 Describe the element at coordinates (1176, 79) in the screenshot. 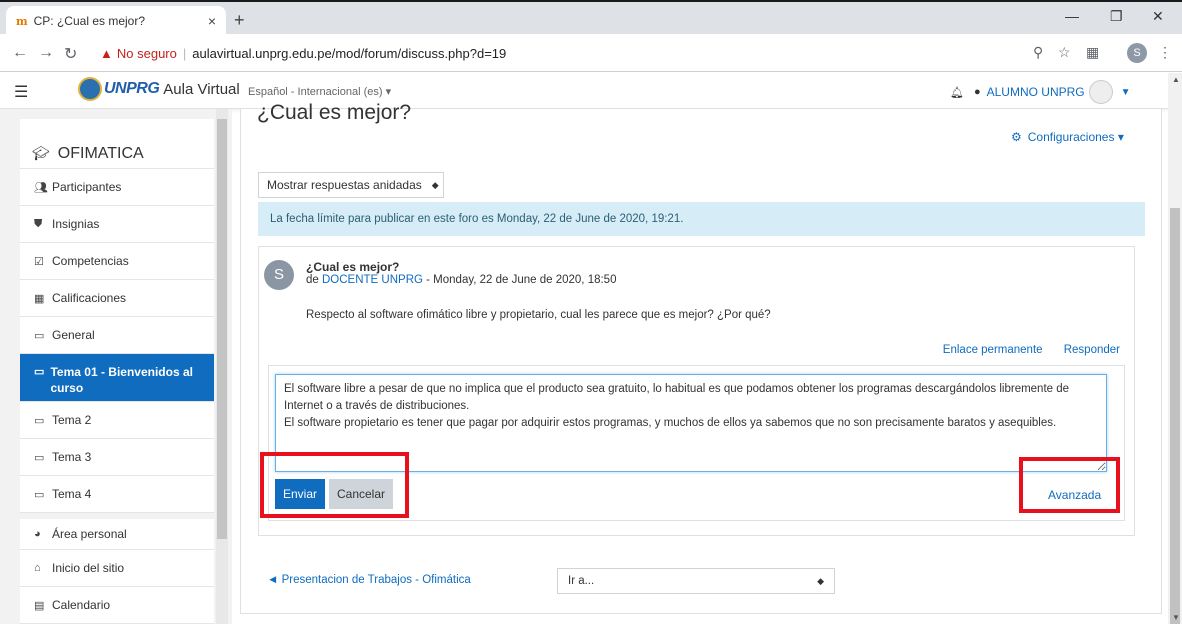

I see `scroll-up-icon: ▲` at that location.